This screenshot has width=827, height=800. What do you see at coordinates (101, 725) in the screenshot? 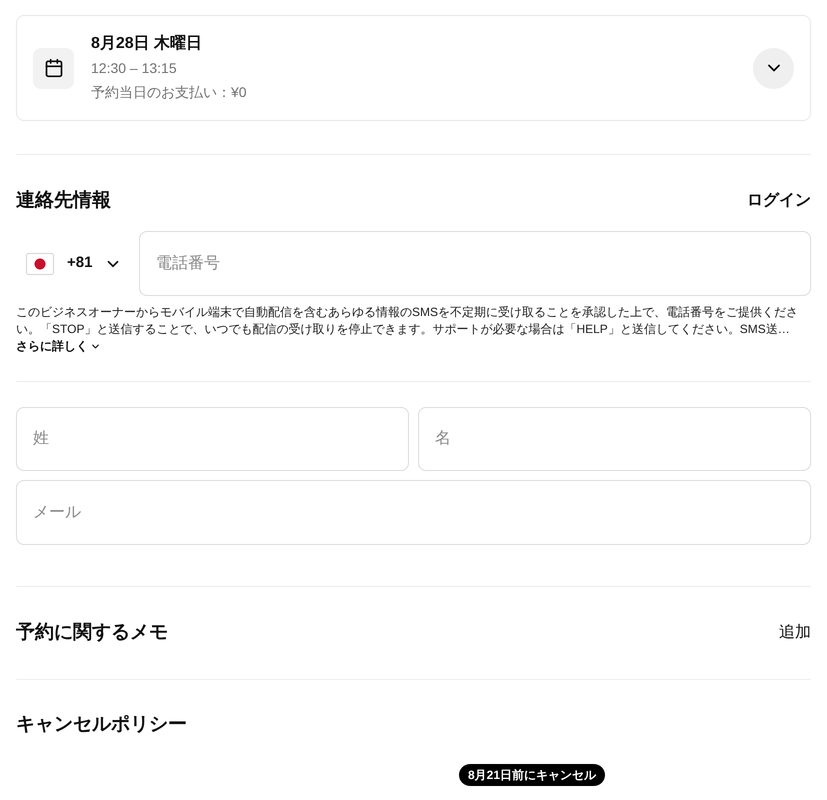
I see `section-title: キャンセルポリシー` at bounding box center [101, 725].